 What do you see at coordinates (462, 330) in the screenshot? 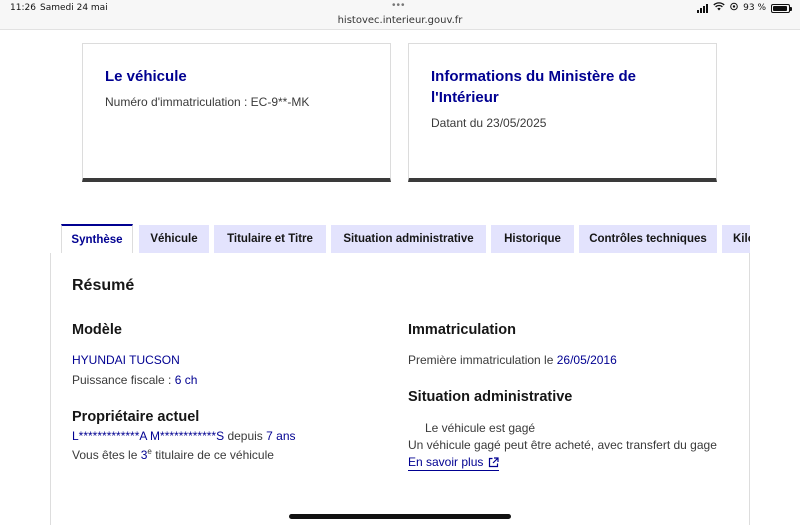
I see `registration-heading: Immatriculation` at bounding box center [462, 330].